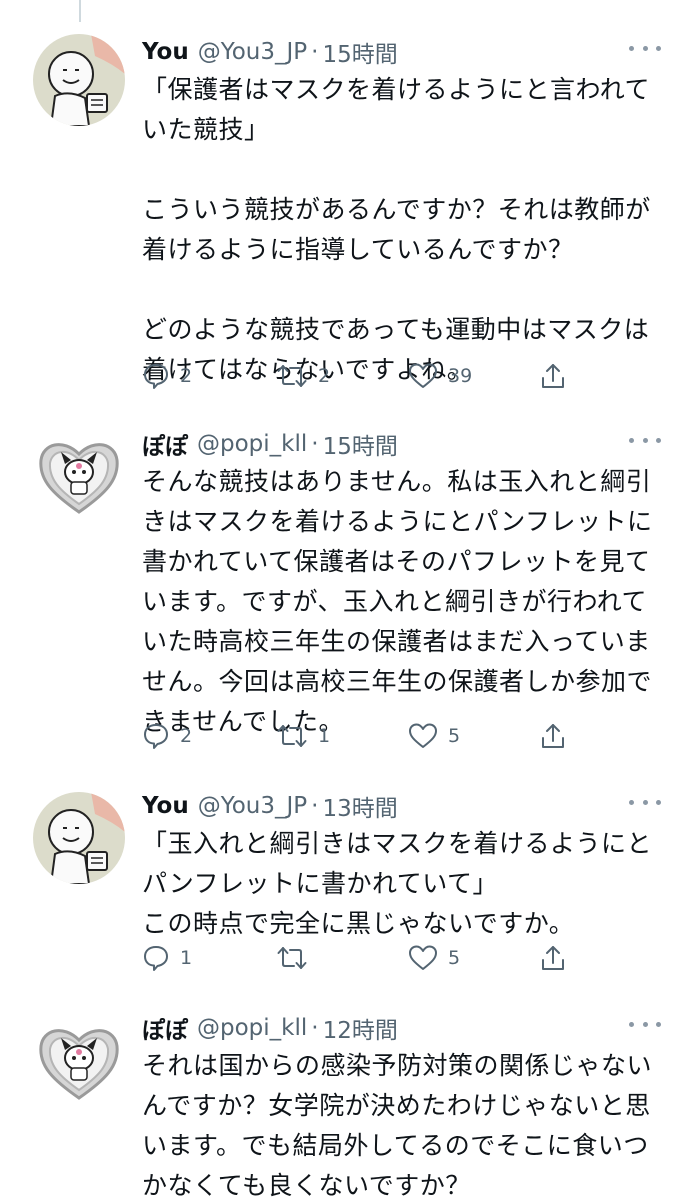  What do you see at coordinates (440, 376) in the screenshot?
I see `like-button: 39` at bounding box center [440, 376].